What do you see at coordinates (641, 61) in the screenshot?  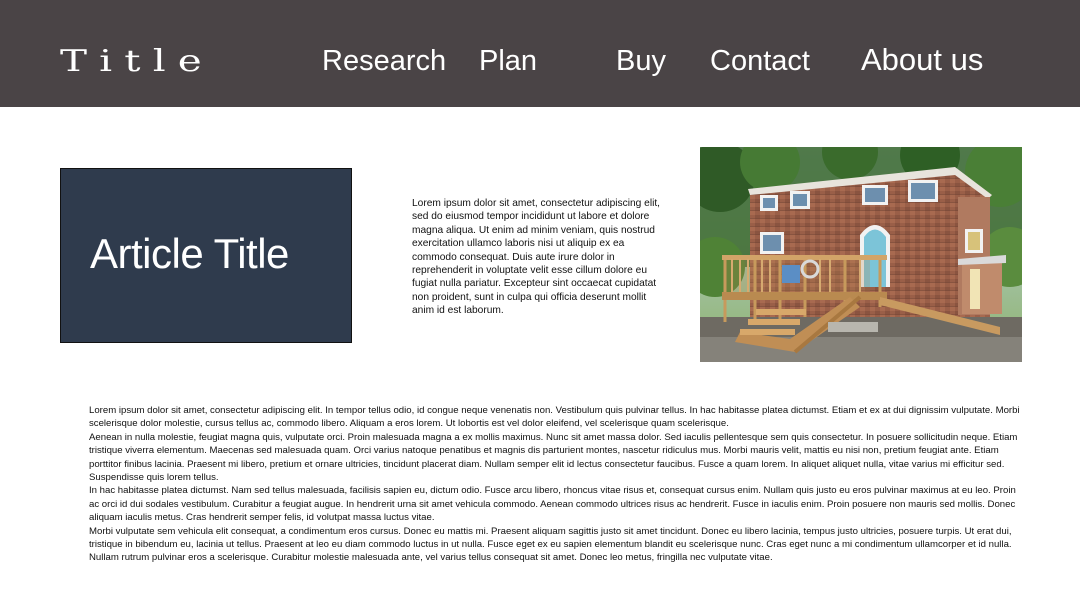 I see `nav-buy: Buy` at bounding box center [641, 61].